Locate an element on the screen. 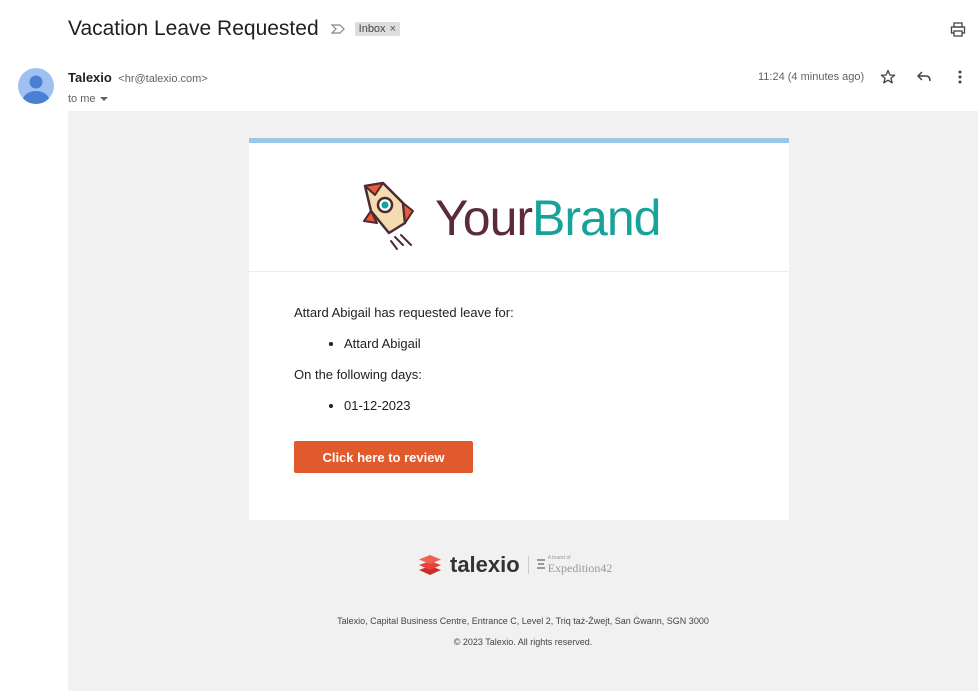 This screenshot has width=978, height=691. brand-wordmark-part1: Your is located at coordinates (484, 218).